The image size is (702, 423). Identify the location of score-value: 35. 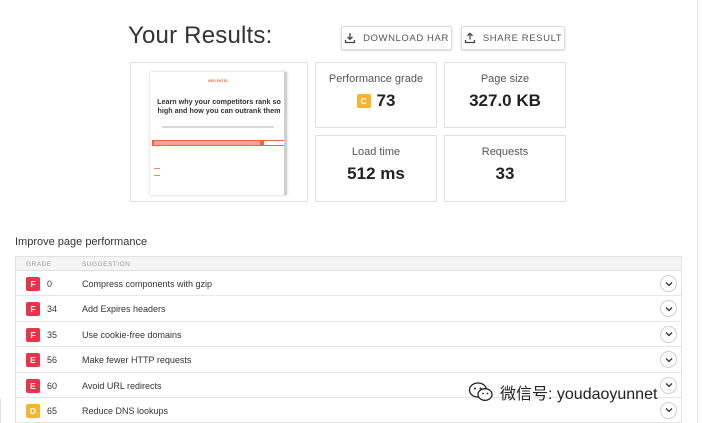
(52, 334).